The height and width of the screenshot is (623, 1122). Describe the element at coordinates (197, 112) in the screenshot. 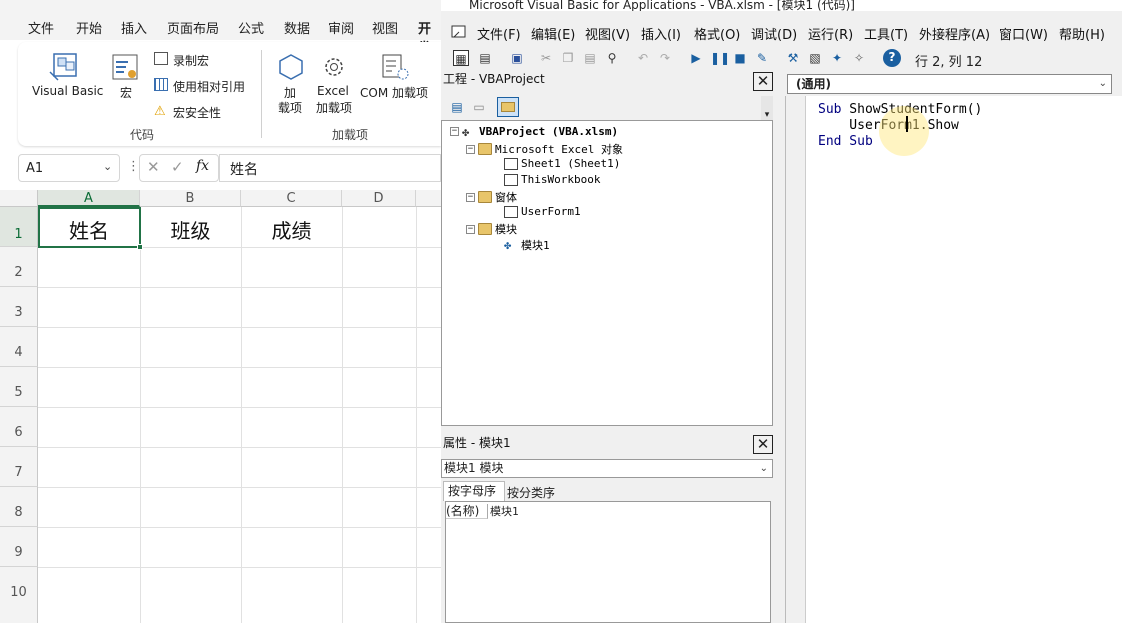

I see `macro-security-button: 宏安全性` at that location.